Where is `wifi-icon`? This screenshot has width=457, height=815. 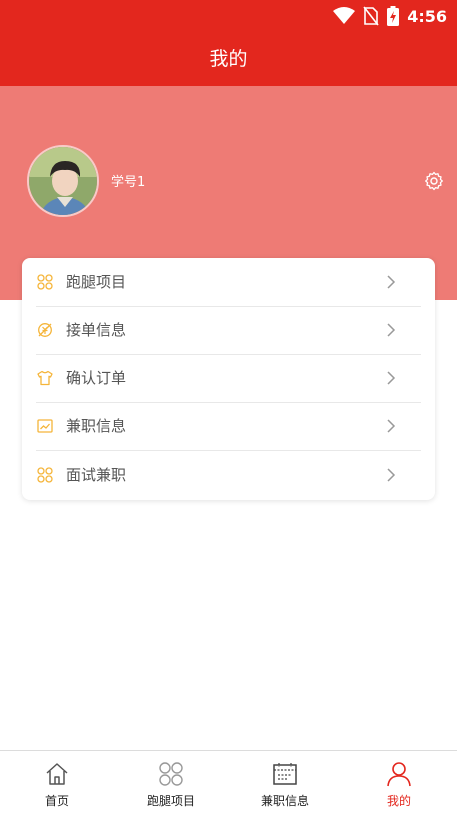
wifi-icon is located at coordinates (344, 15).